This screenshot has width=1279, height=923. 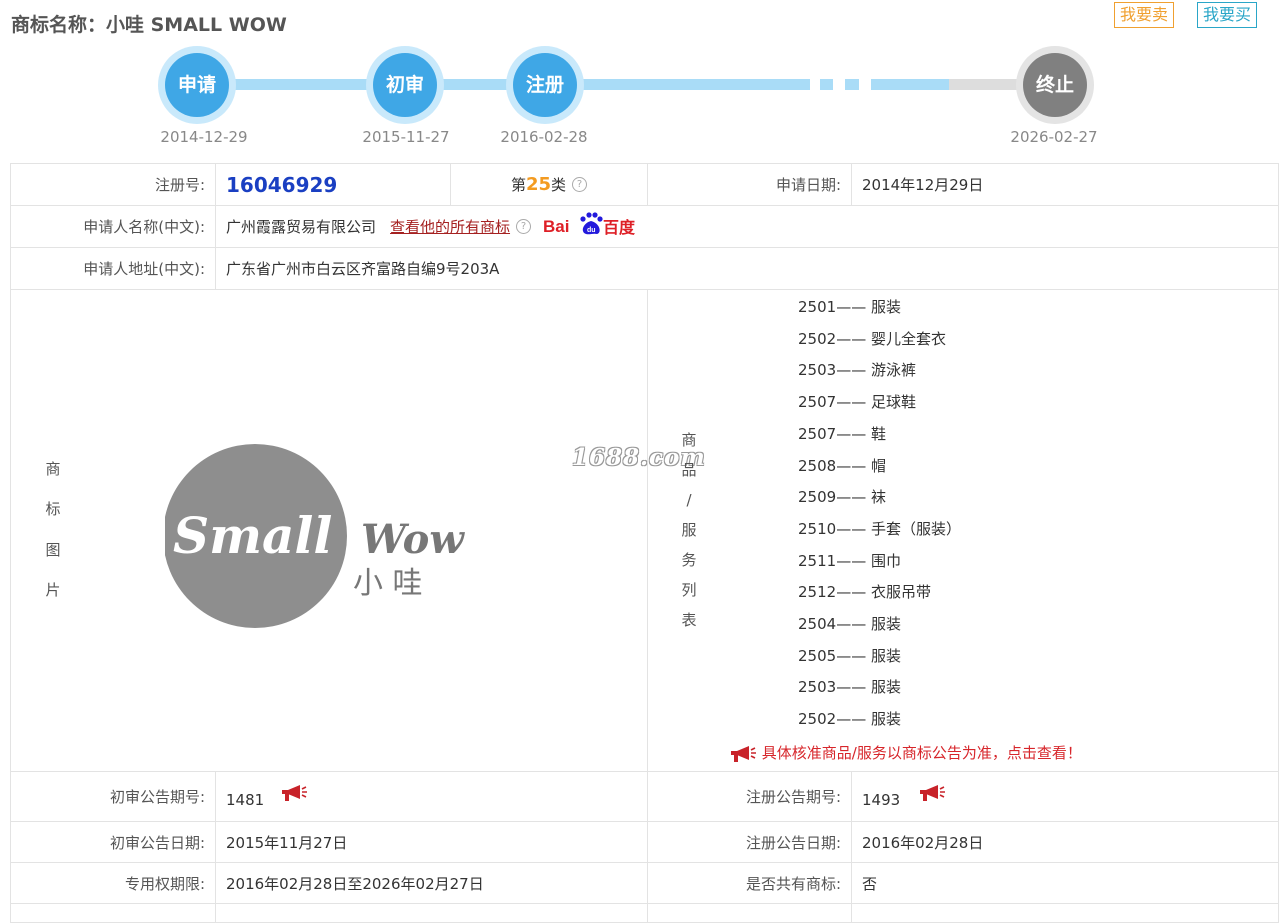 What do you see at coordinates (53, 590) in the screenshot?
I see `image-label-char: 片` at bounding box center [53, 590].